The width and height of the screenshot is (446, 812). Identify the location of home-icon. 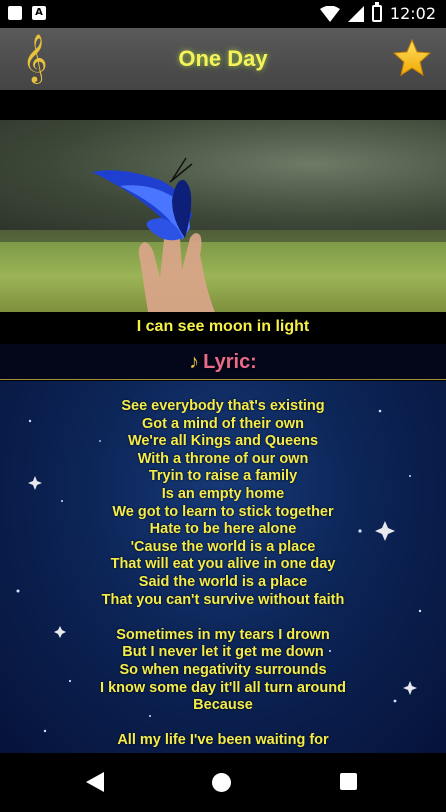
(221, 782).